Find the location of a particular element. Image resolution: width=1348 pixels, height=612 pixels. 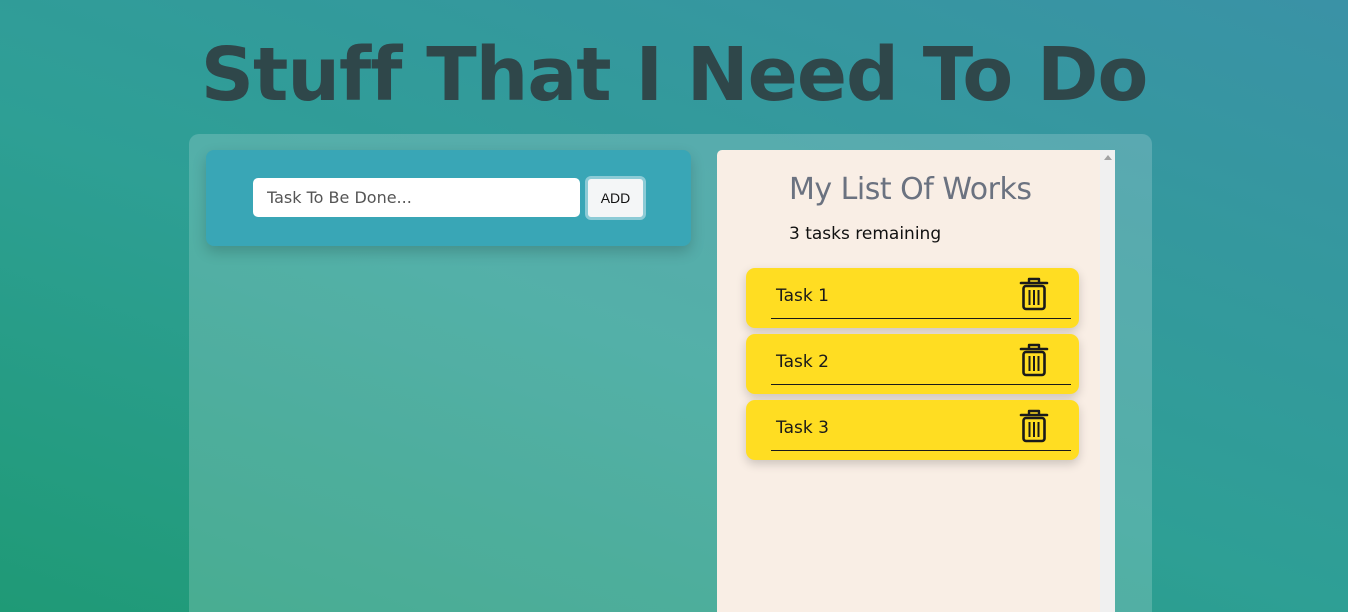

page-title: Stuff That I Need To Do is located at coordinates (674, 75).